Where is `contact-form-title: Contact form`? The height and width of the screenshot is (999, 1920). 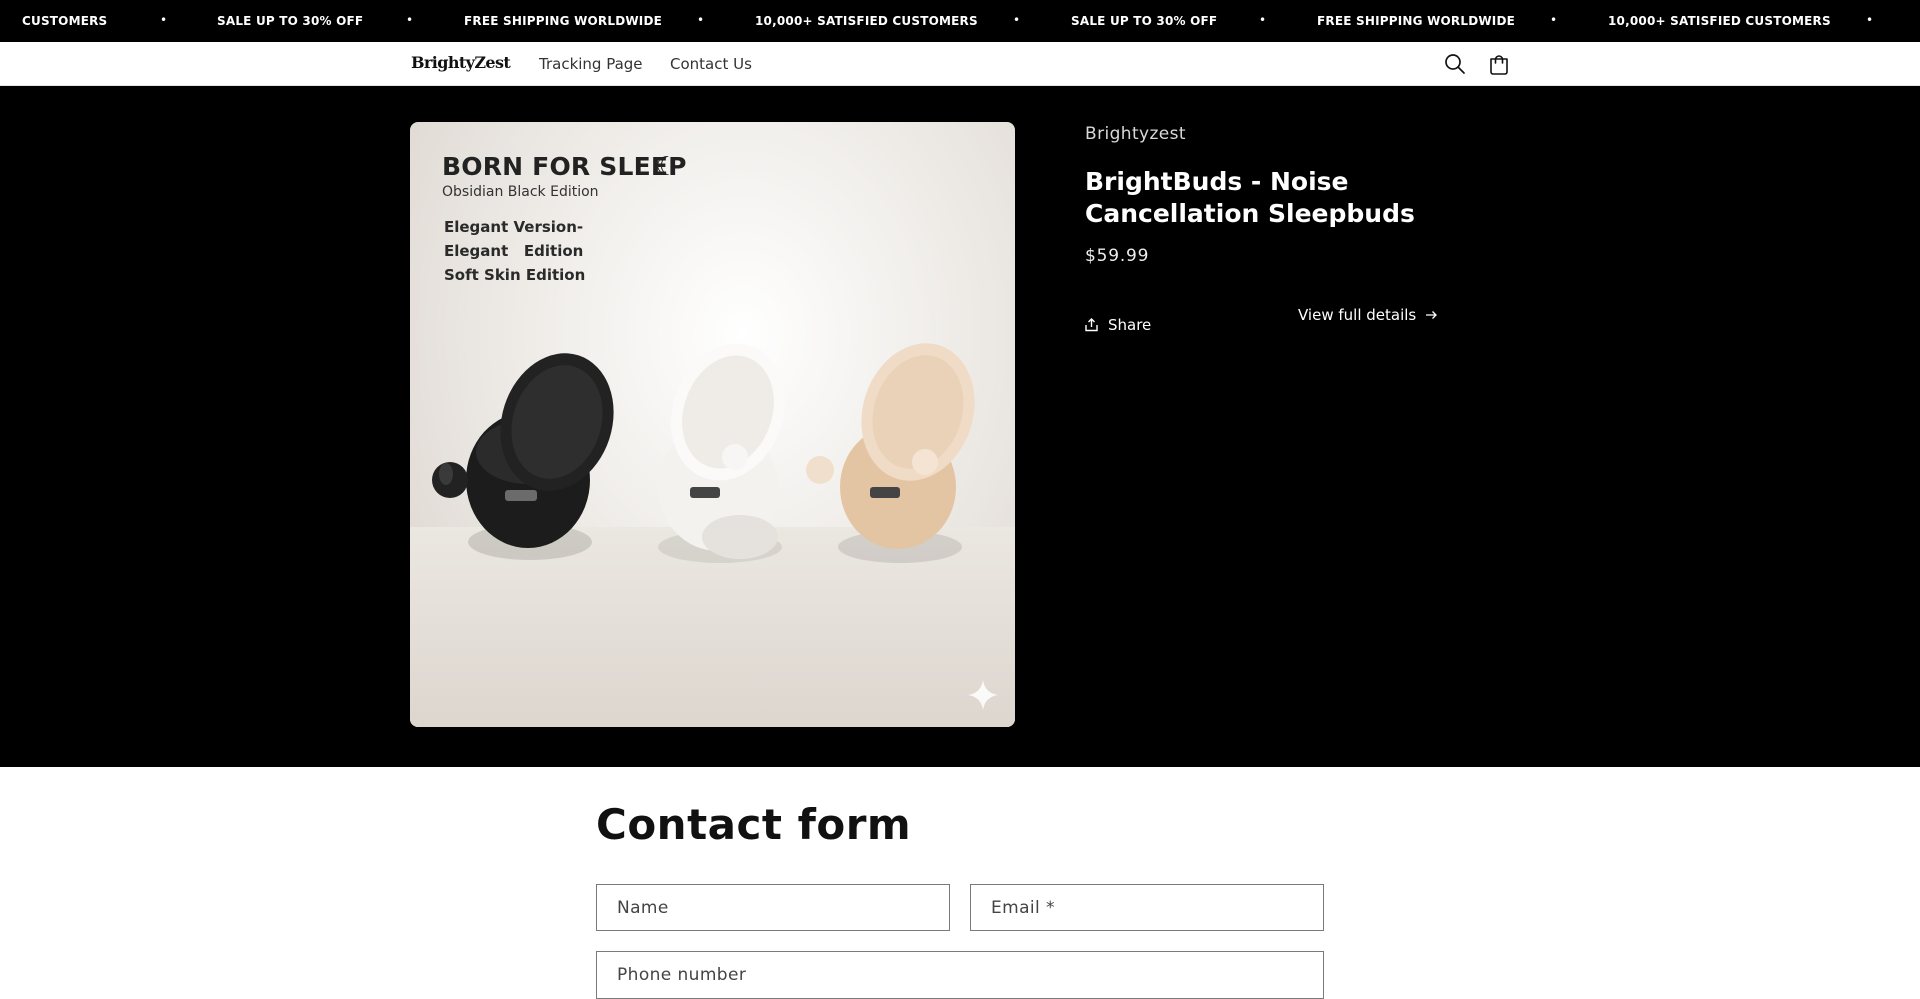 contact-form-title: Contact form is located at coordinates (754, 824).